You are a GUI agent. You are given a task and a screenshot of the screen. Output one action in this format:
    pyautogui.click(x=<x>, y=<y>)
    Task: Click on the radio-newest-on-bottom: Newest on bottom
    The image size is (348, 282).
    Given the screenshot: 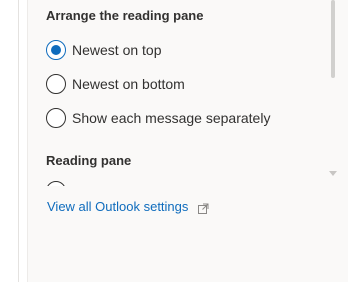 What is the action you would take?
    pyautogui.click(x=115, y=84)
    